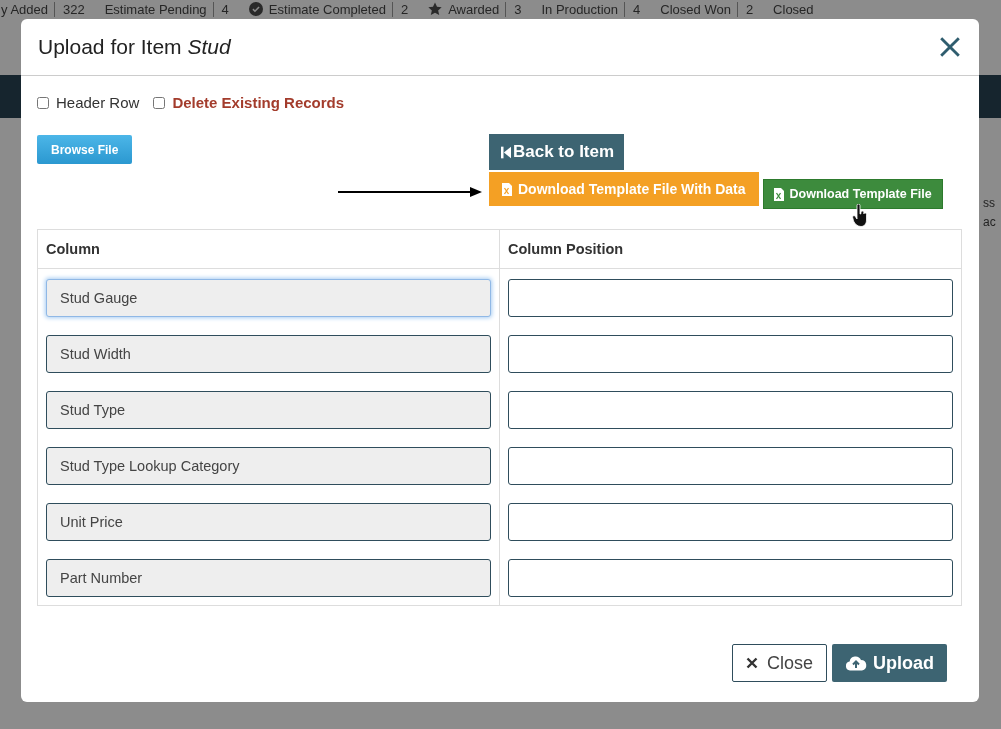  I want to click on back-to-item-button: Back to Item, so click(557, 152).